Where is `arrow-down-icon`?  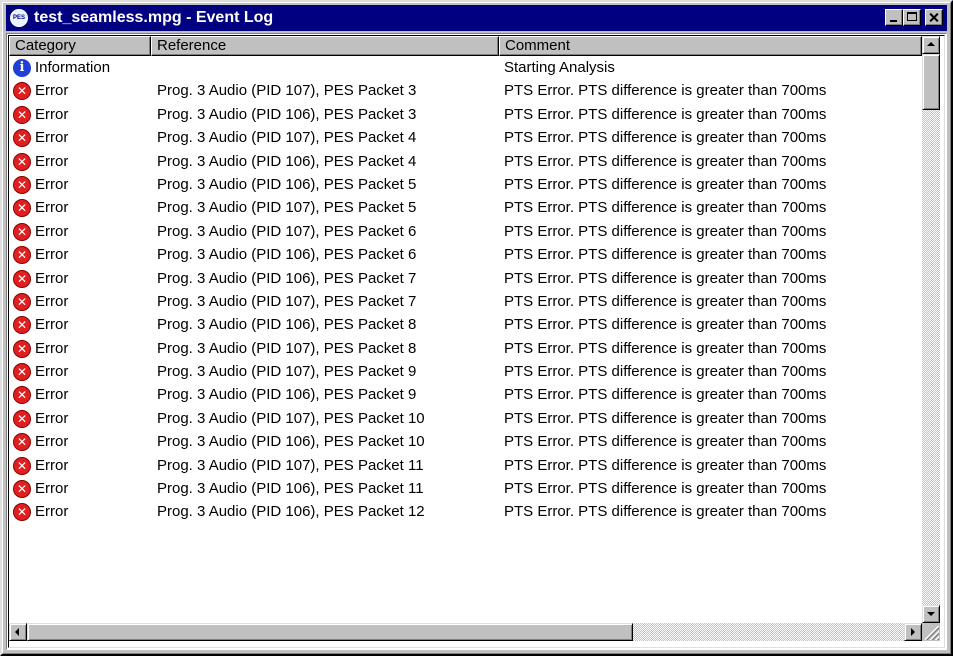 arrow-down-icon is located at coordinates (931, 614).